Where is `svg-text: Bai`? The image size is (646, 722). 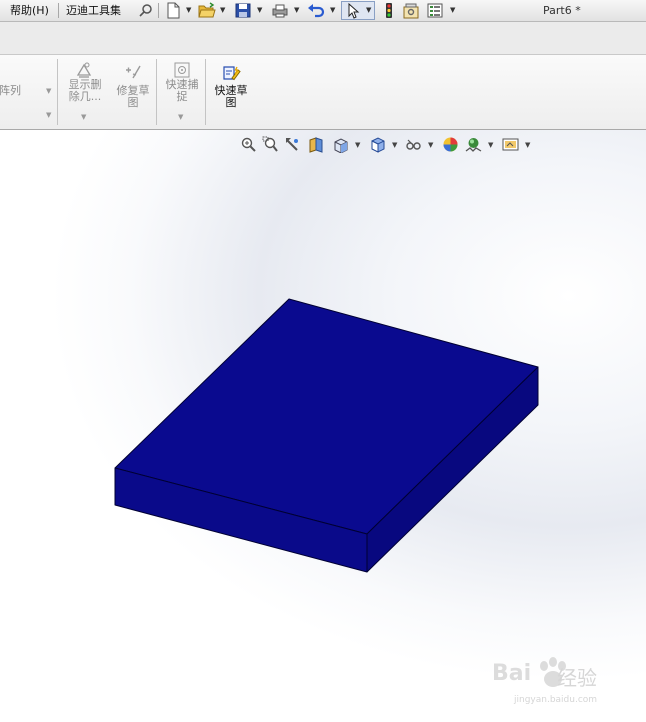 svg-text: Bai is located at coordinates (511, 673).